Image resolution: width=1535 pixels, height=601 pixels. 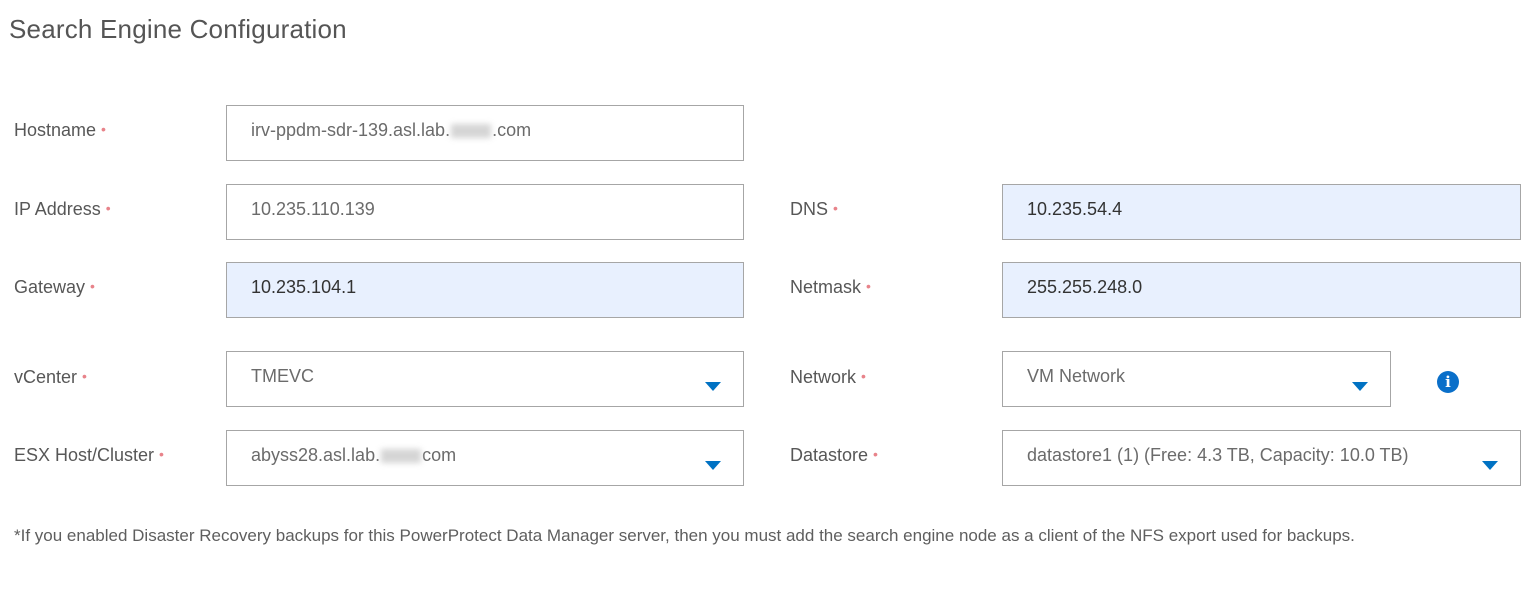 What do you see at coordinates (55, 130) in the screenshot?
I see `hostname-label-text: Hostname` at bounding box center [55, 130].